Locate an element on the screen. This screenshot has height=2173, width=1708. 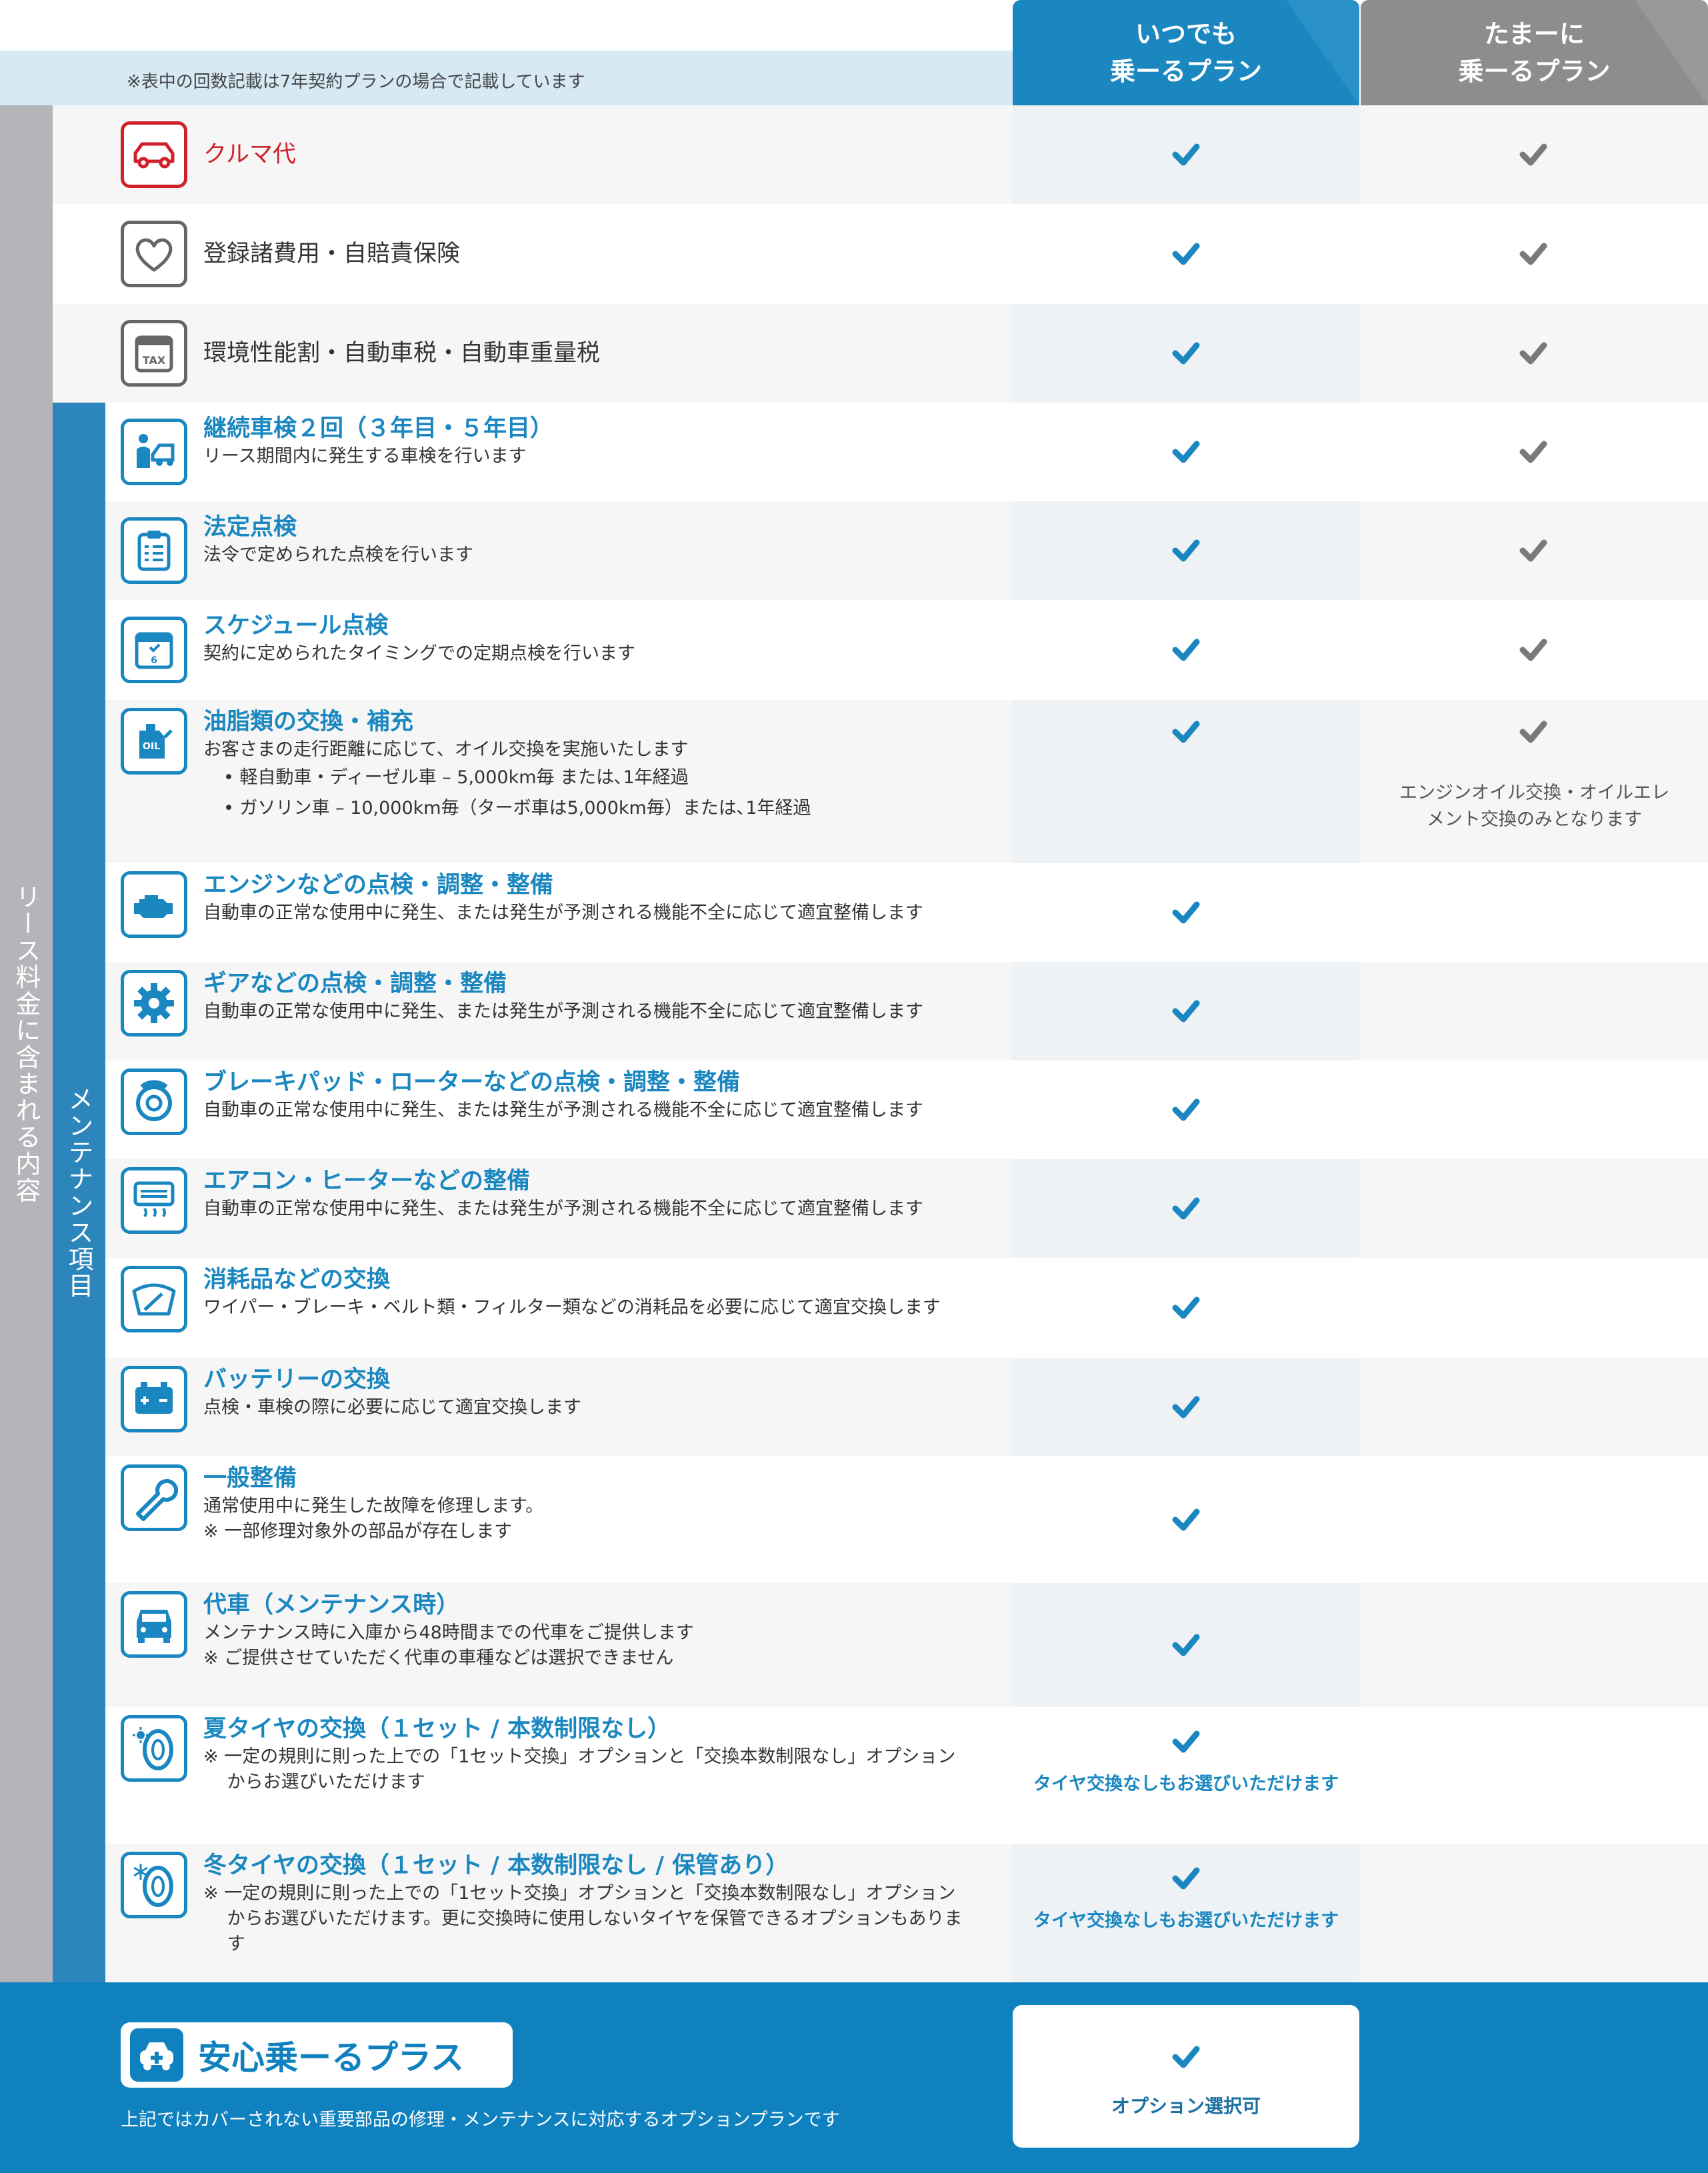
row-title: 夏タイヤの交換（１セット / 本数制限なし） is located at coordinates (437, 1729).